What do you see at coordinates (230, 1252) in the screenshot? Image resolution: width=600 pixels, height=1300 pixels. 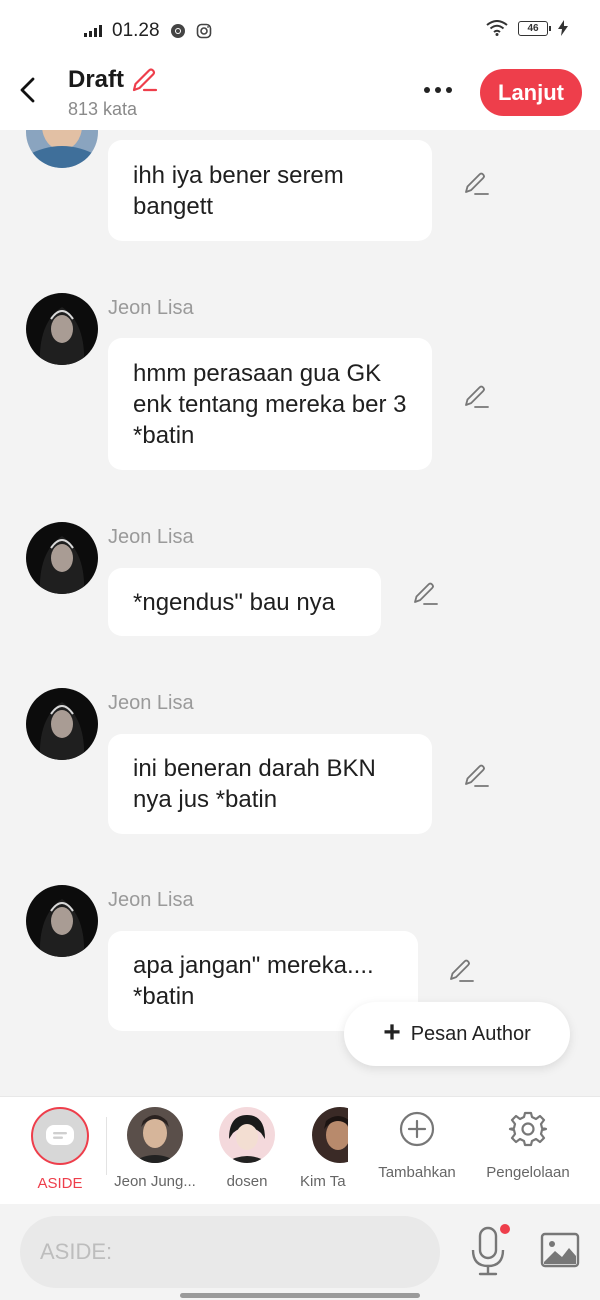 I see `message-input` at bounding box center [230, 1252].